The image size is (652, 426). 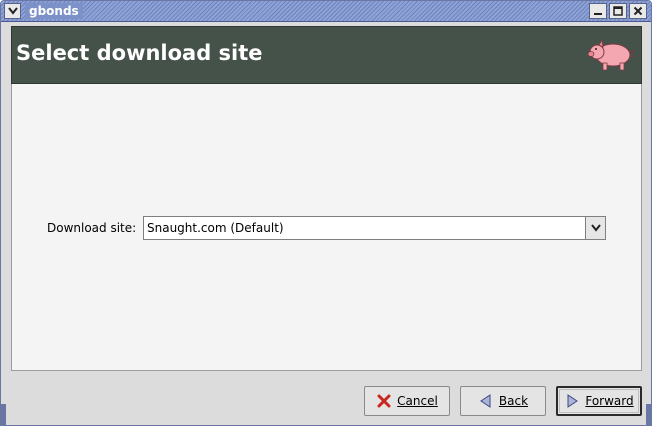 What do you see at coordinates (139, 53) in the screenshot?
I see `page-title: Select download site` at bounding box center [139, 53].